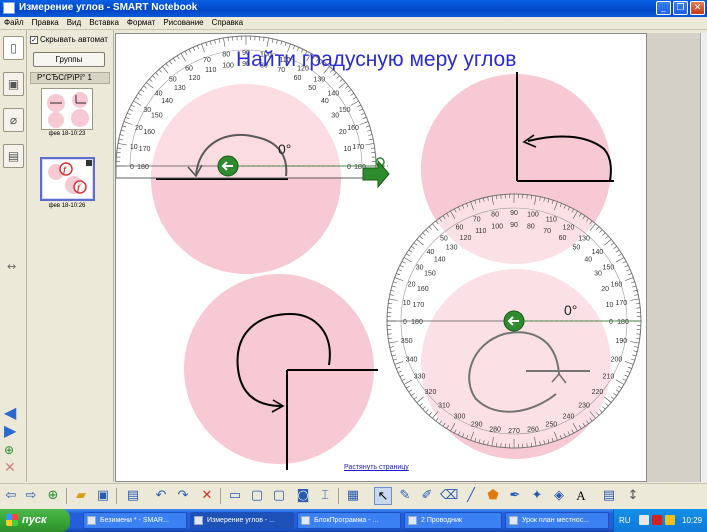  What do you see at coordinates (657, 520) in the screenshot?
I see `antivirus-icon` at bounding box center [657, 520].